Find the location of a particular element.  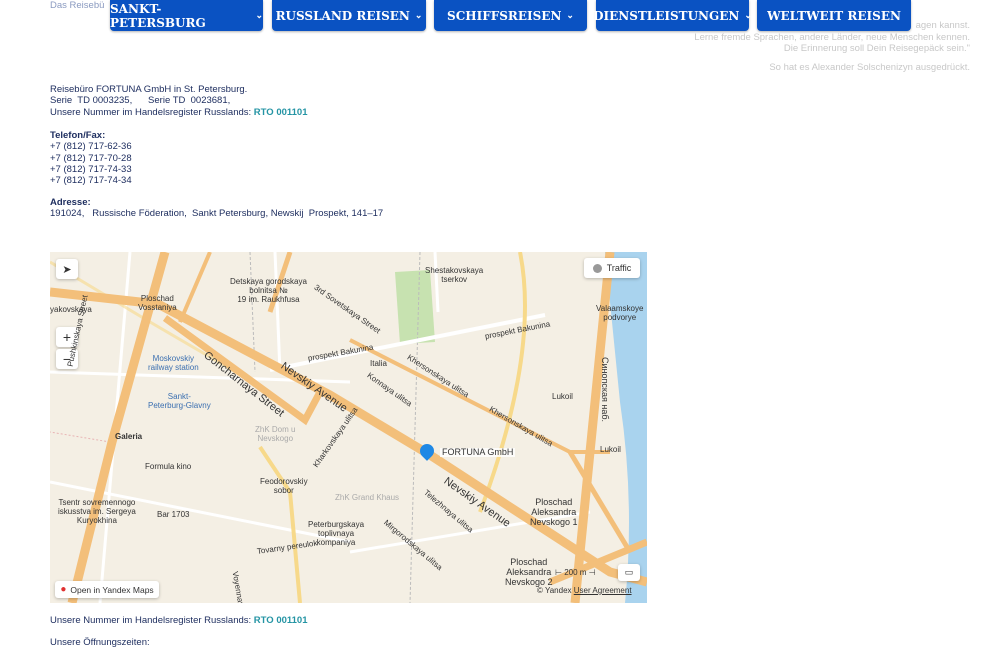

map-label: Ploschad Aleksandra Nevskogo 1 is located at coordinates (554, 512).